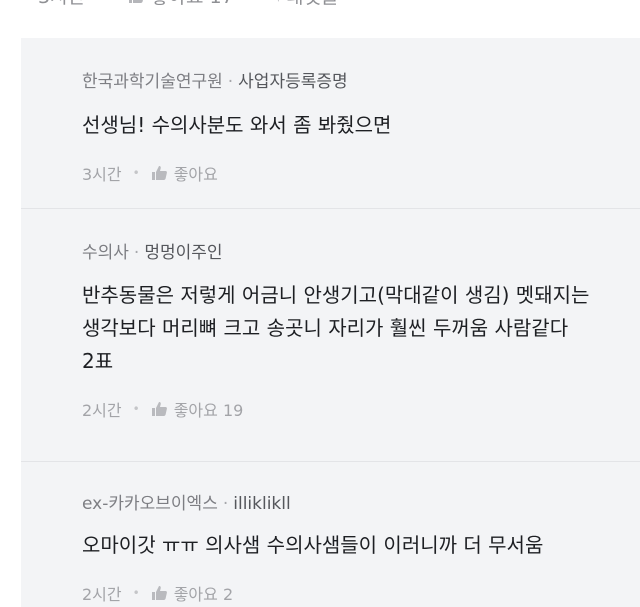  I want to click on parent-like-button: 좋아요 17, so click(181, 4).